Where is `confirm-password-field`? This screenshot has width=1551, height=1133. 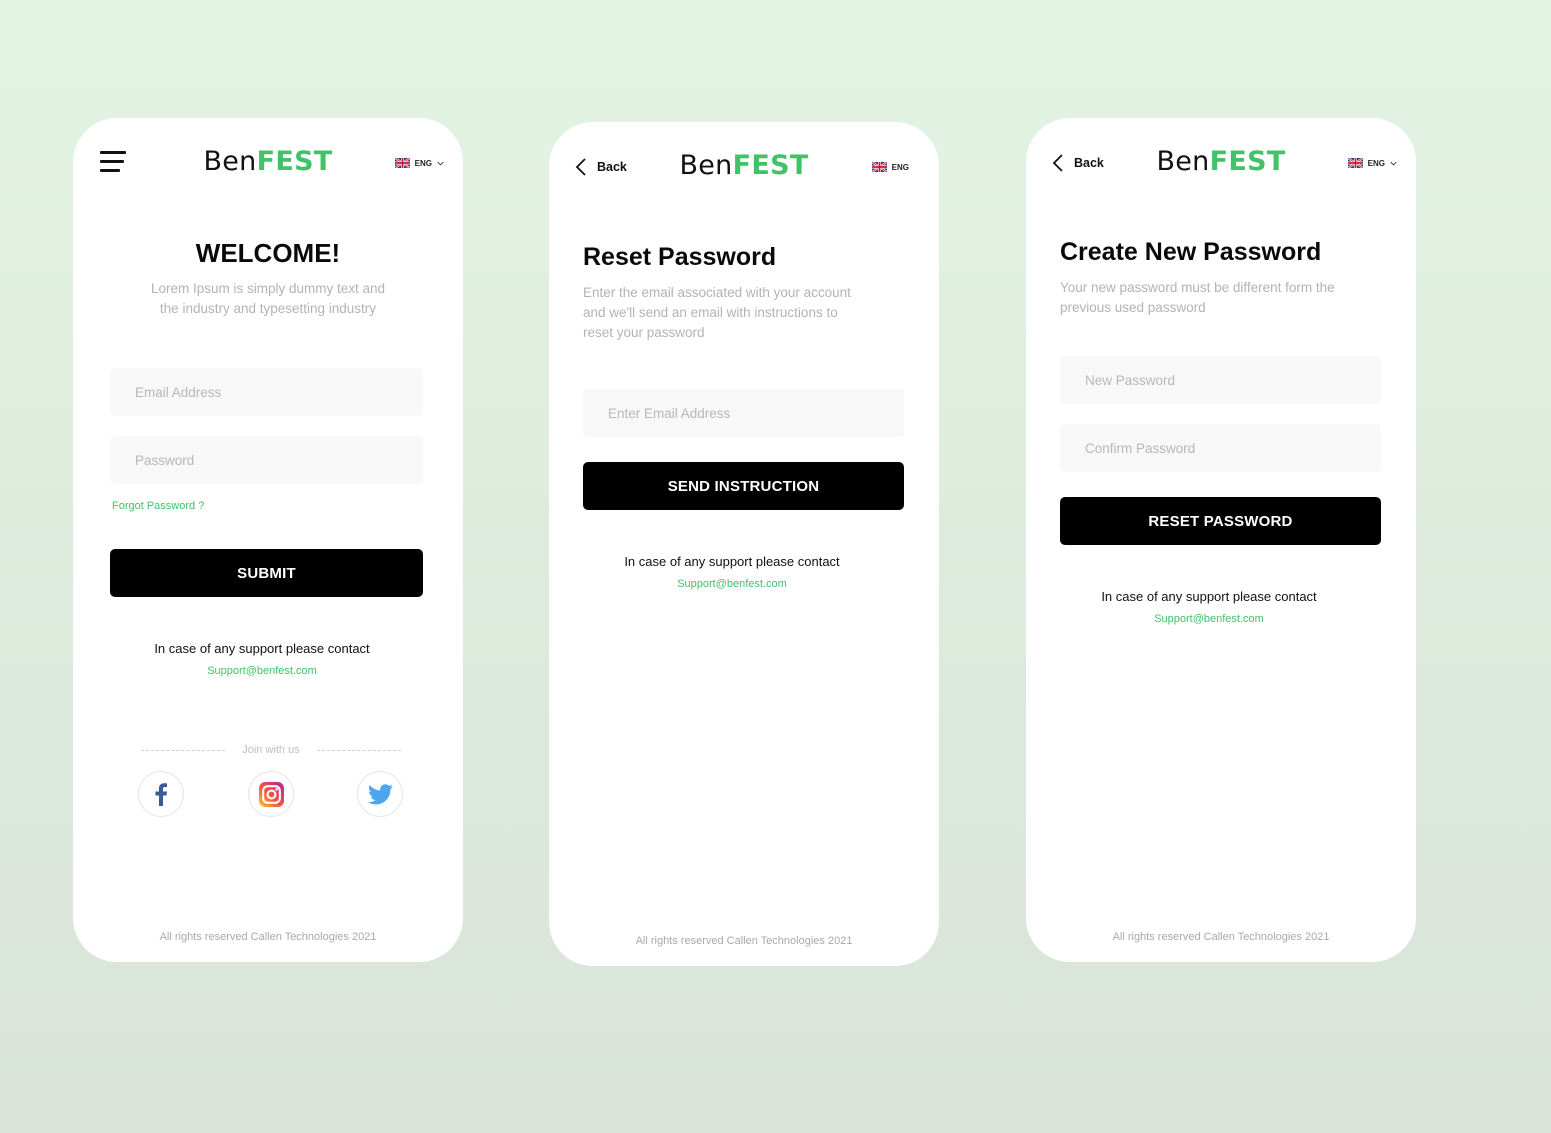 confirm-password-field is located at coordinates (1220, 448).